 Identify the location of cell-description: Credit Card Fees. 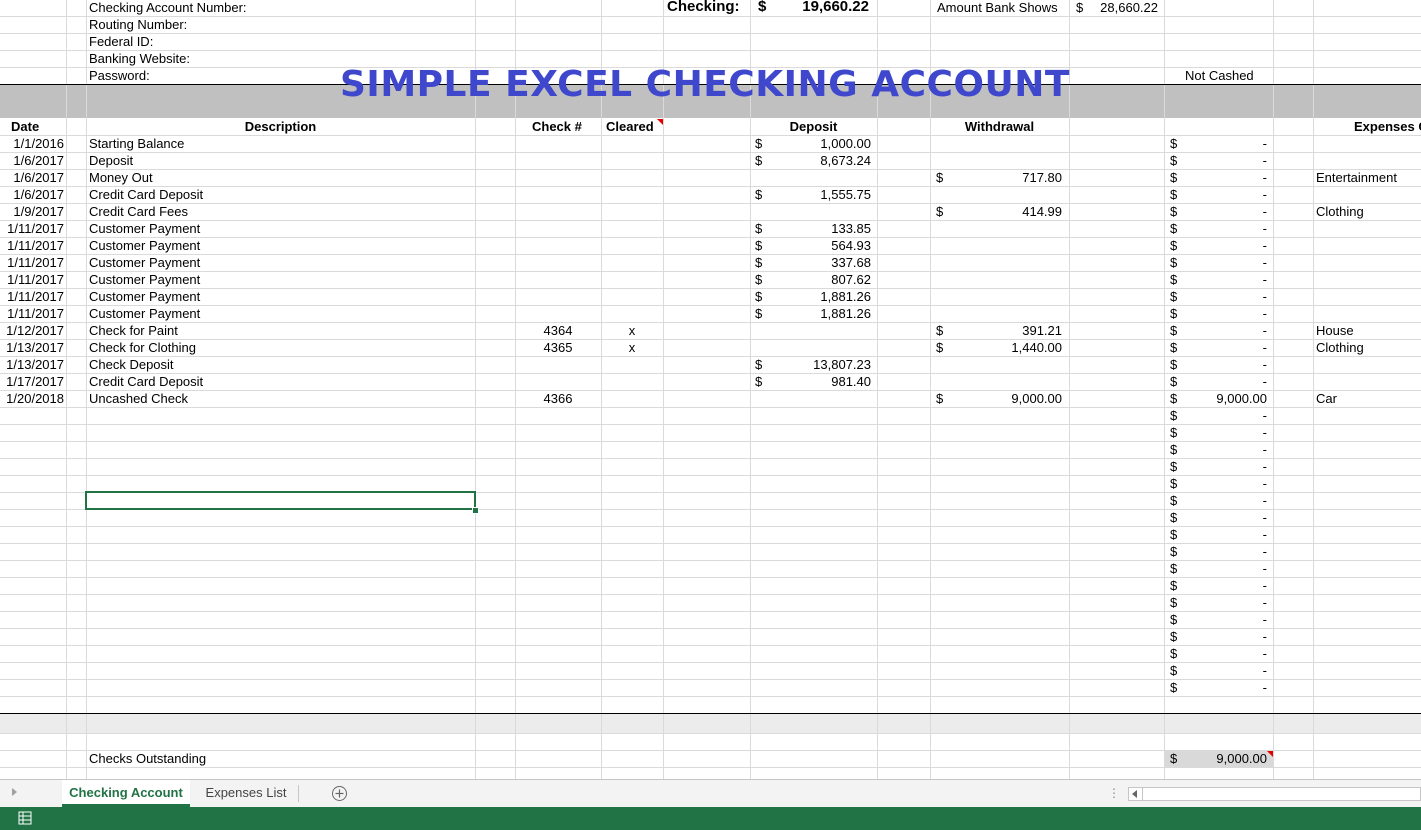
(279, 211).